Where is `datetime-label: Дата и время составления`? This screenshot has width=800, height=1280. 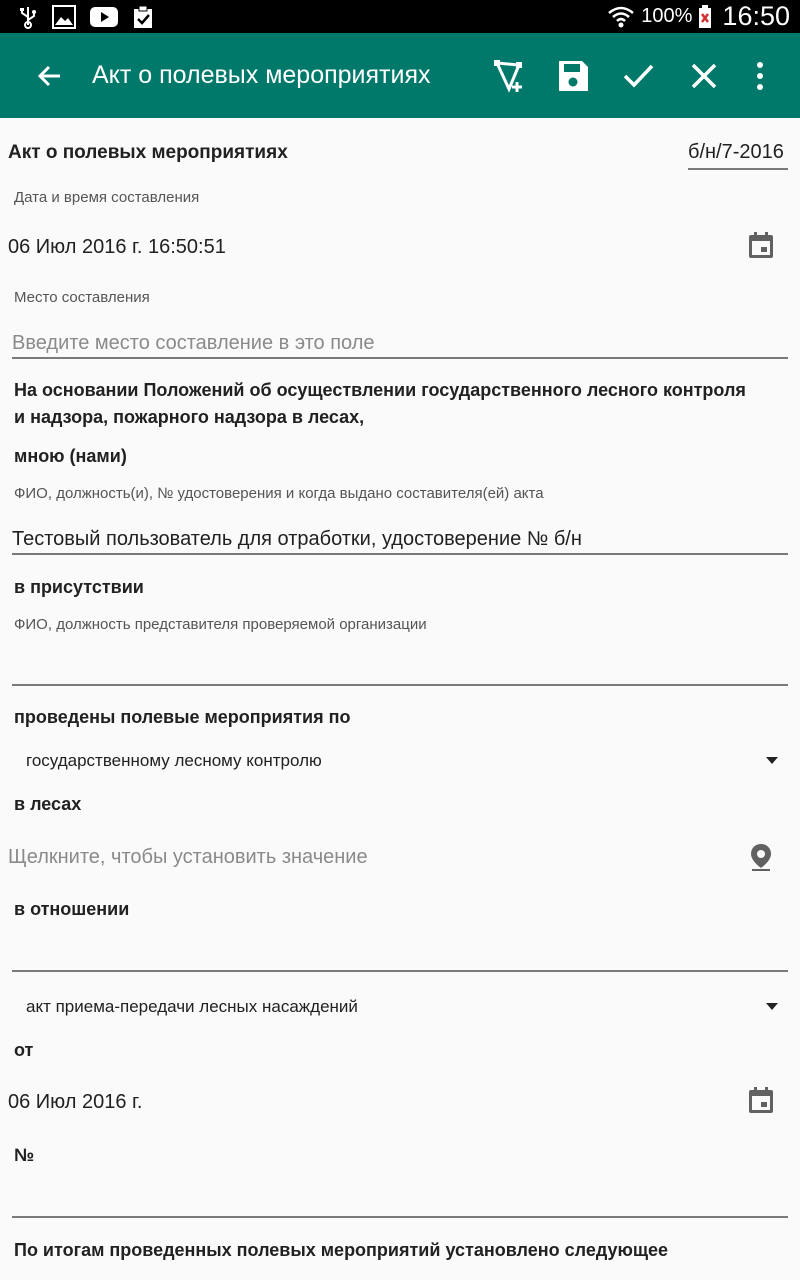 datetime-label: Дата и время составления is located at coordinates (107, 197).